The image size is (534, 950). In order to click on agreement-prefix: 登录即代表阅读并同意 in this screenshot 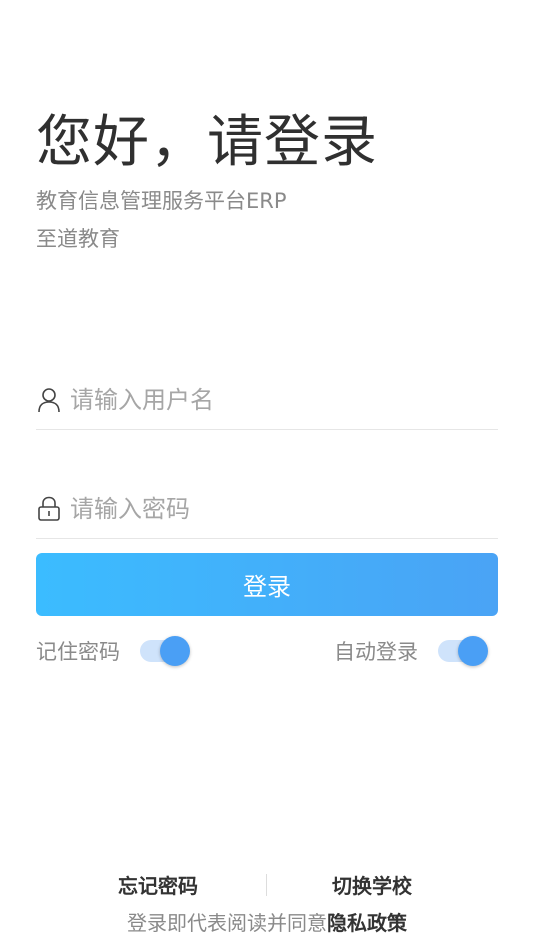, I will do `click(227, 923)`.